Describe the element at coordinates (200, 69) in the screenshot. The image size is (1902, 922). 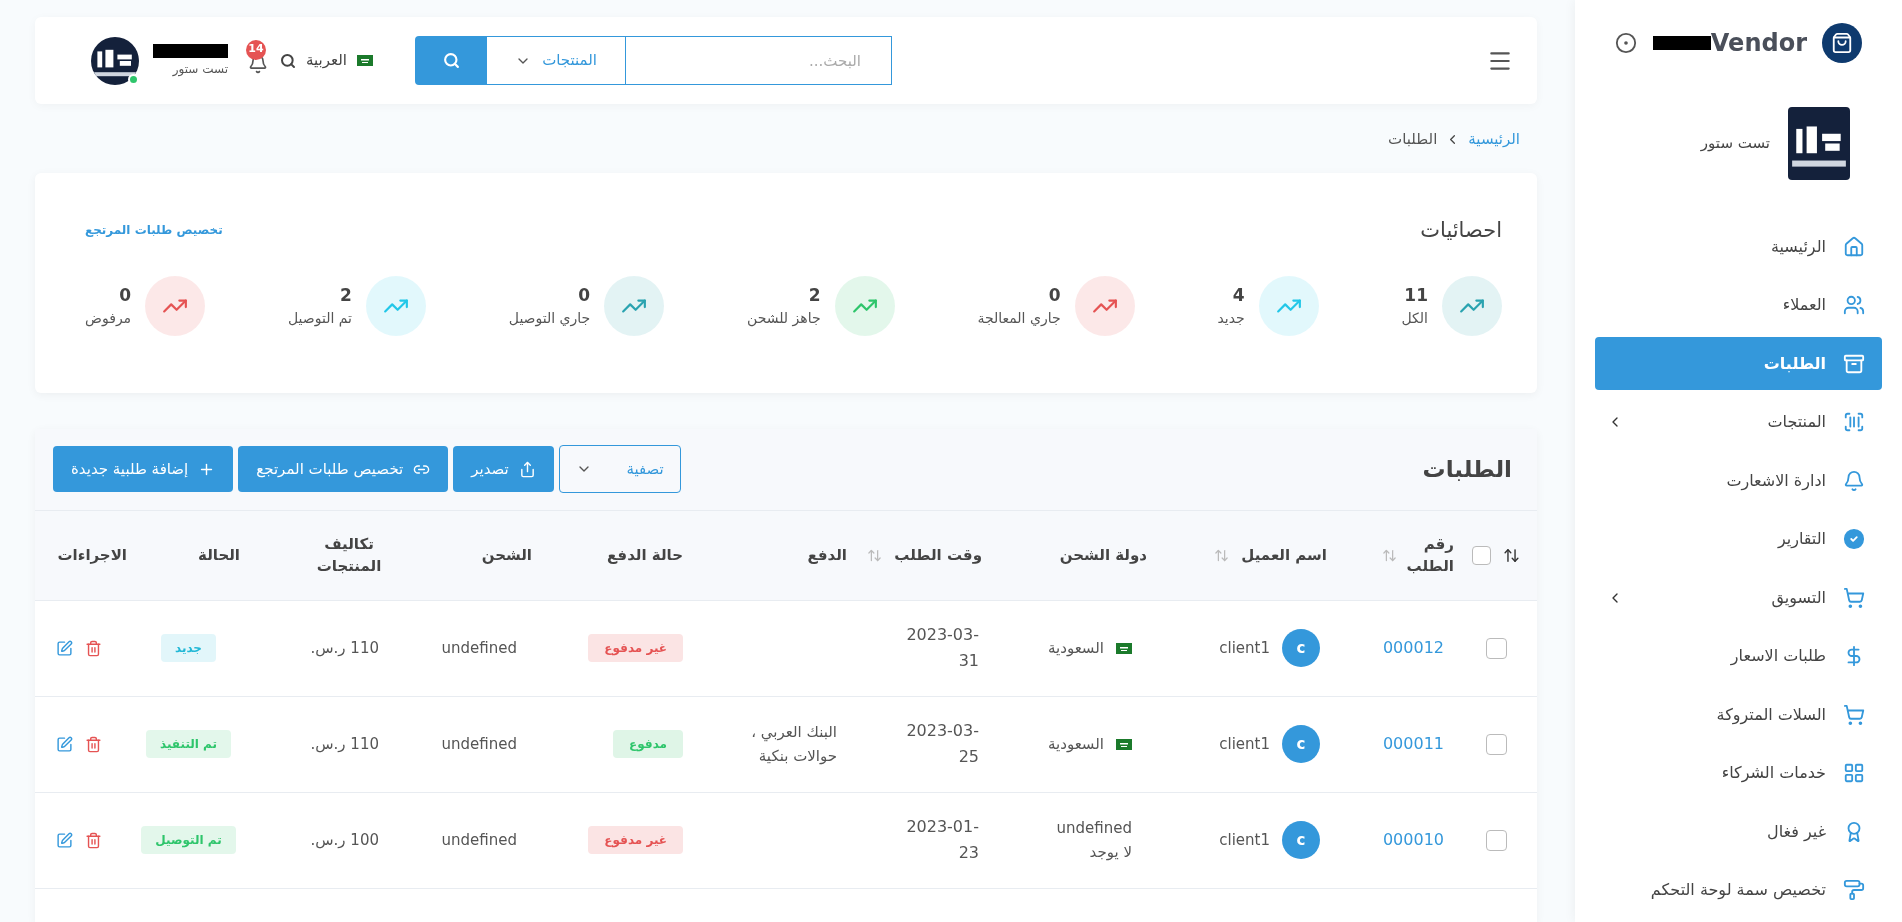
I see `user-store-name: تست ستور` at that location.